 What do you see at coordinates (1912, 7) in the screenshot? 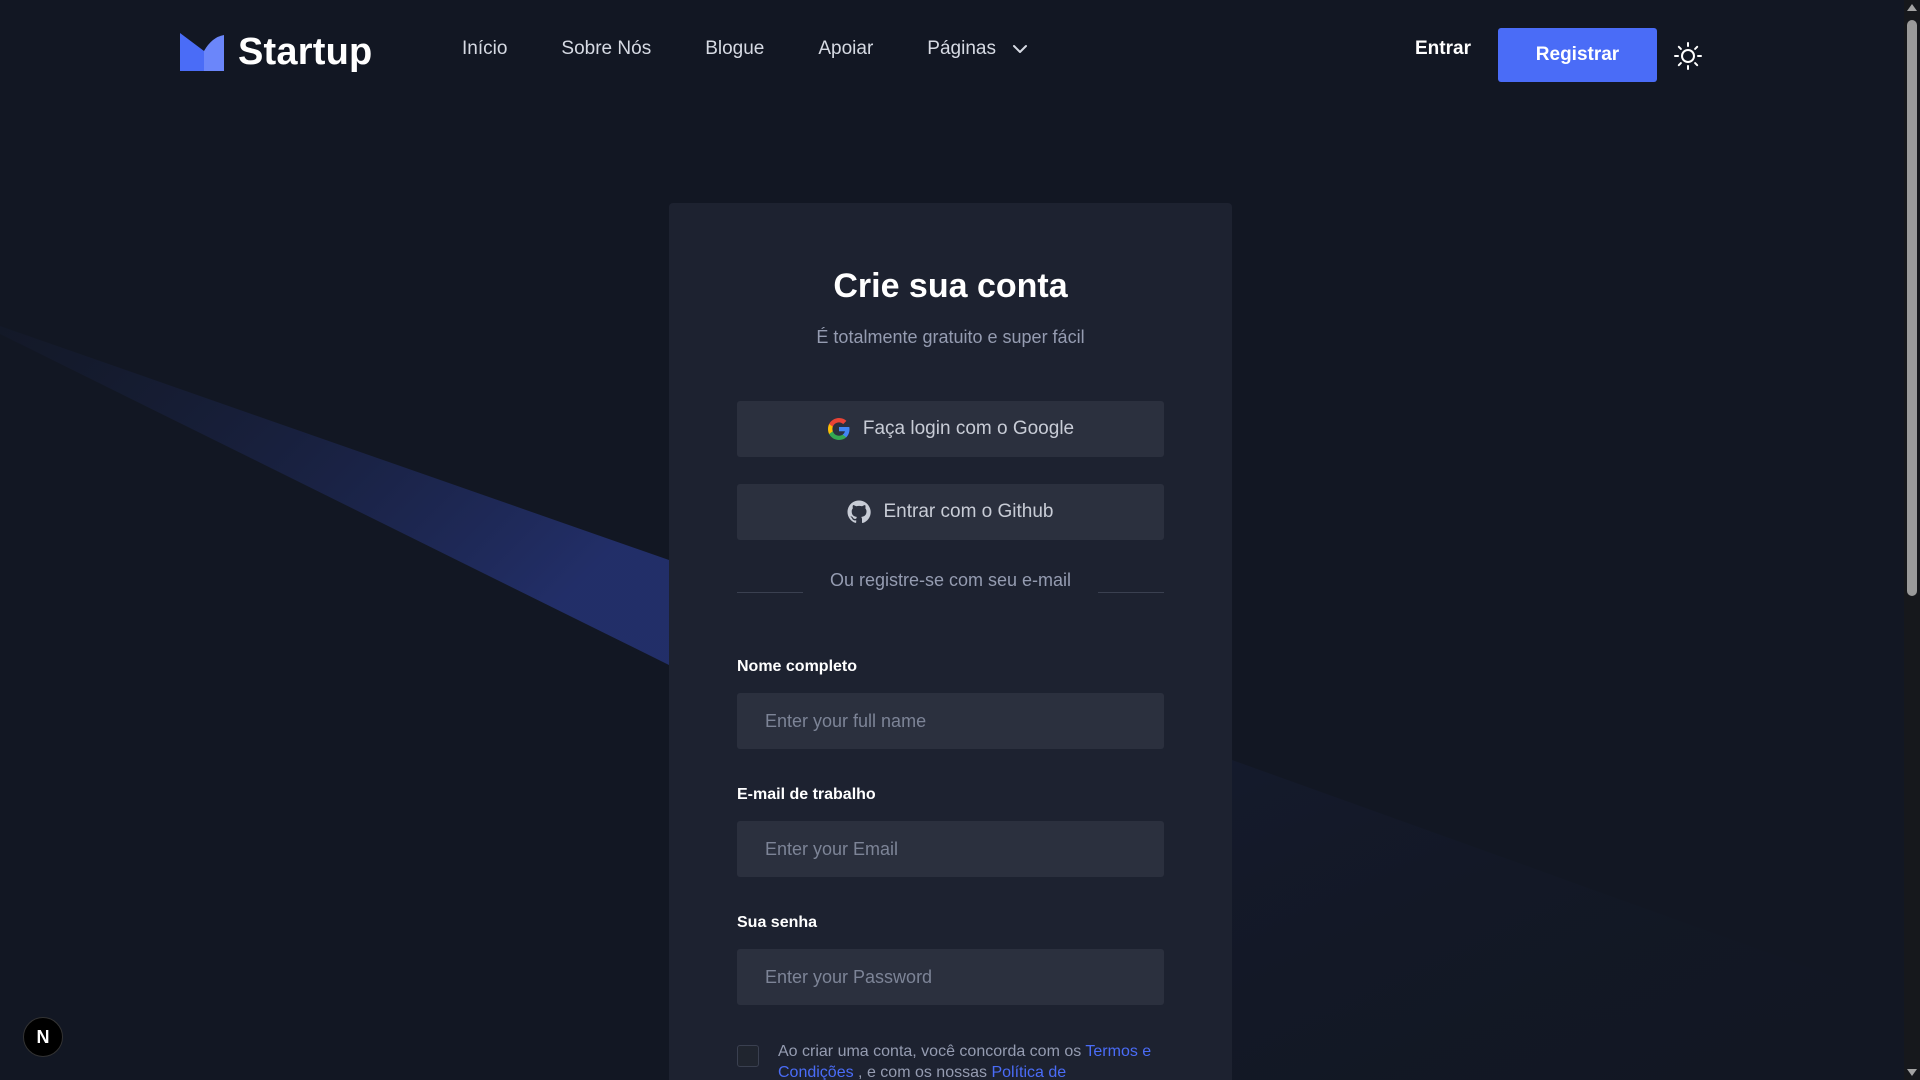
I see `scroll-up-arrow-icon` at bounding box center [1912, 7].